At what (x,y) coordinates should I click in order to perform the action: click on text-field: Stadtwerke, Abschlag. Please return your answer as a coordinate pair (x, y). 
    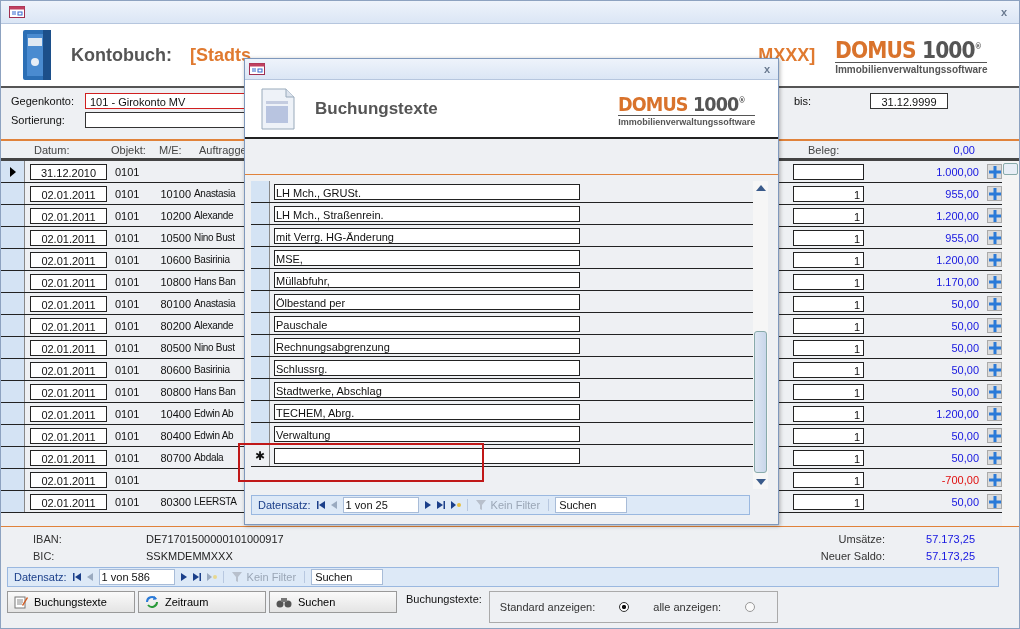
    Looking at the image, I should click on (427, 389).